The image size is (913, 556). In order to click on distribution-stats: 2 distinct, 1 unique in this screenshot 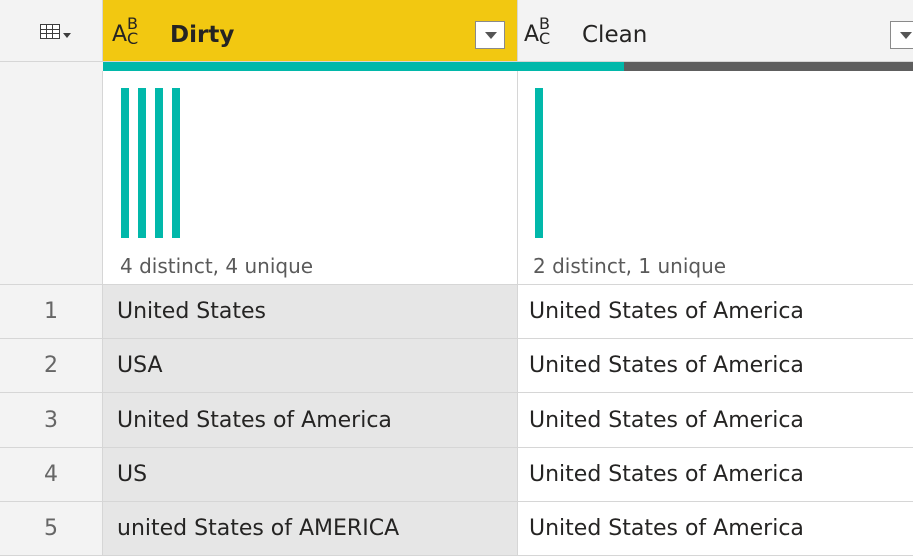, I will do `click(630, 266)`.